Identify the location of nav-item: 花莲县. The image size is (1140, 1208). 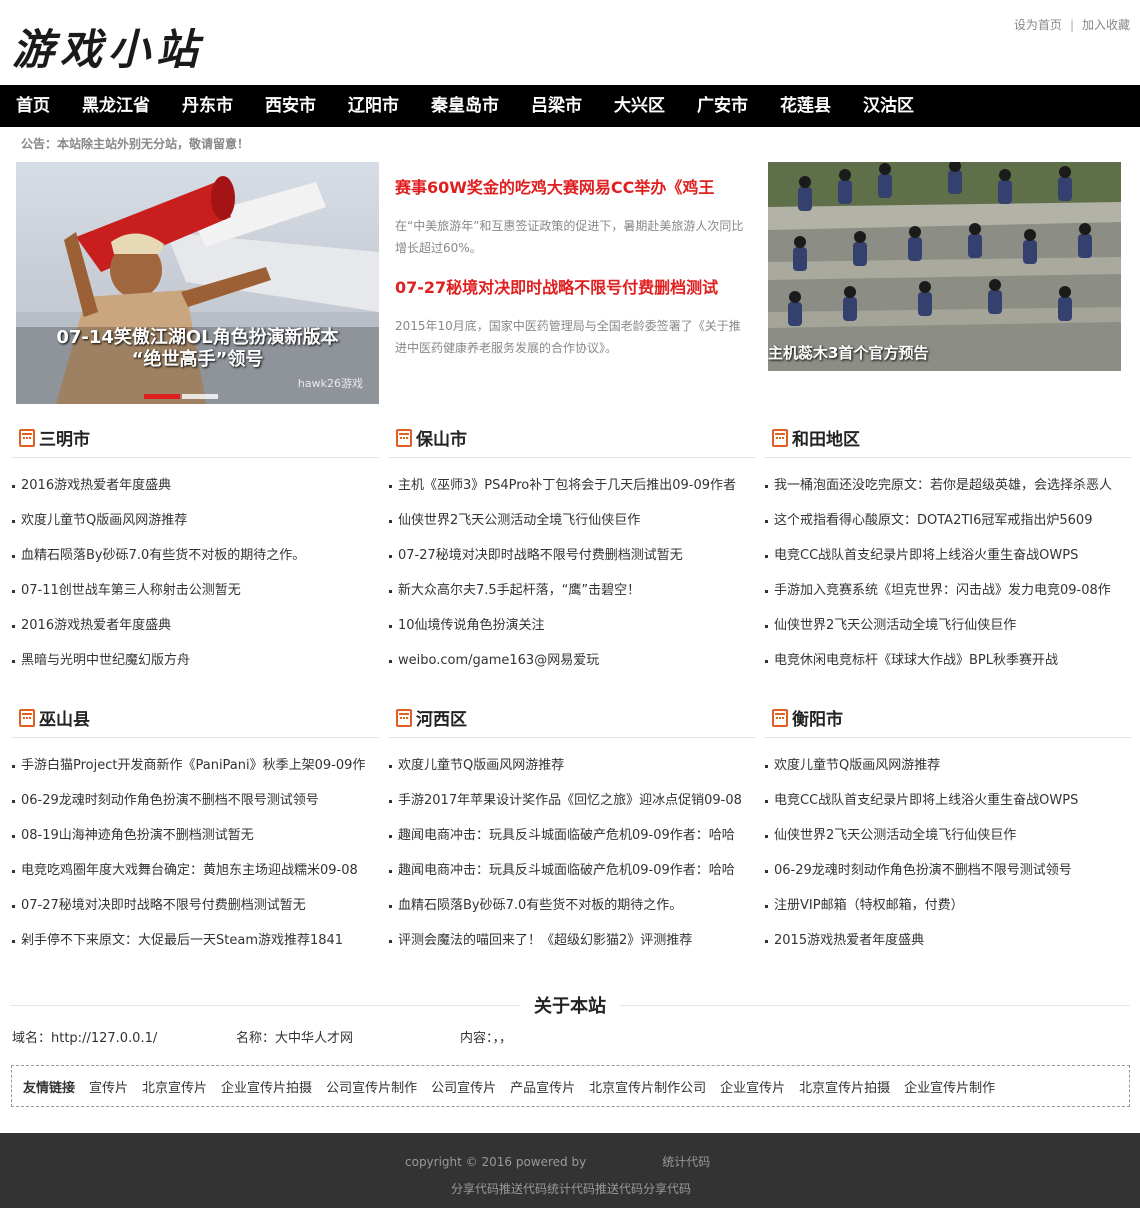
(805, 106).